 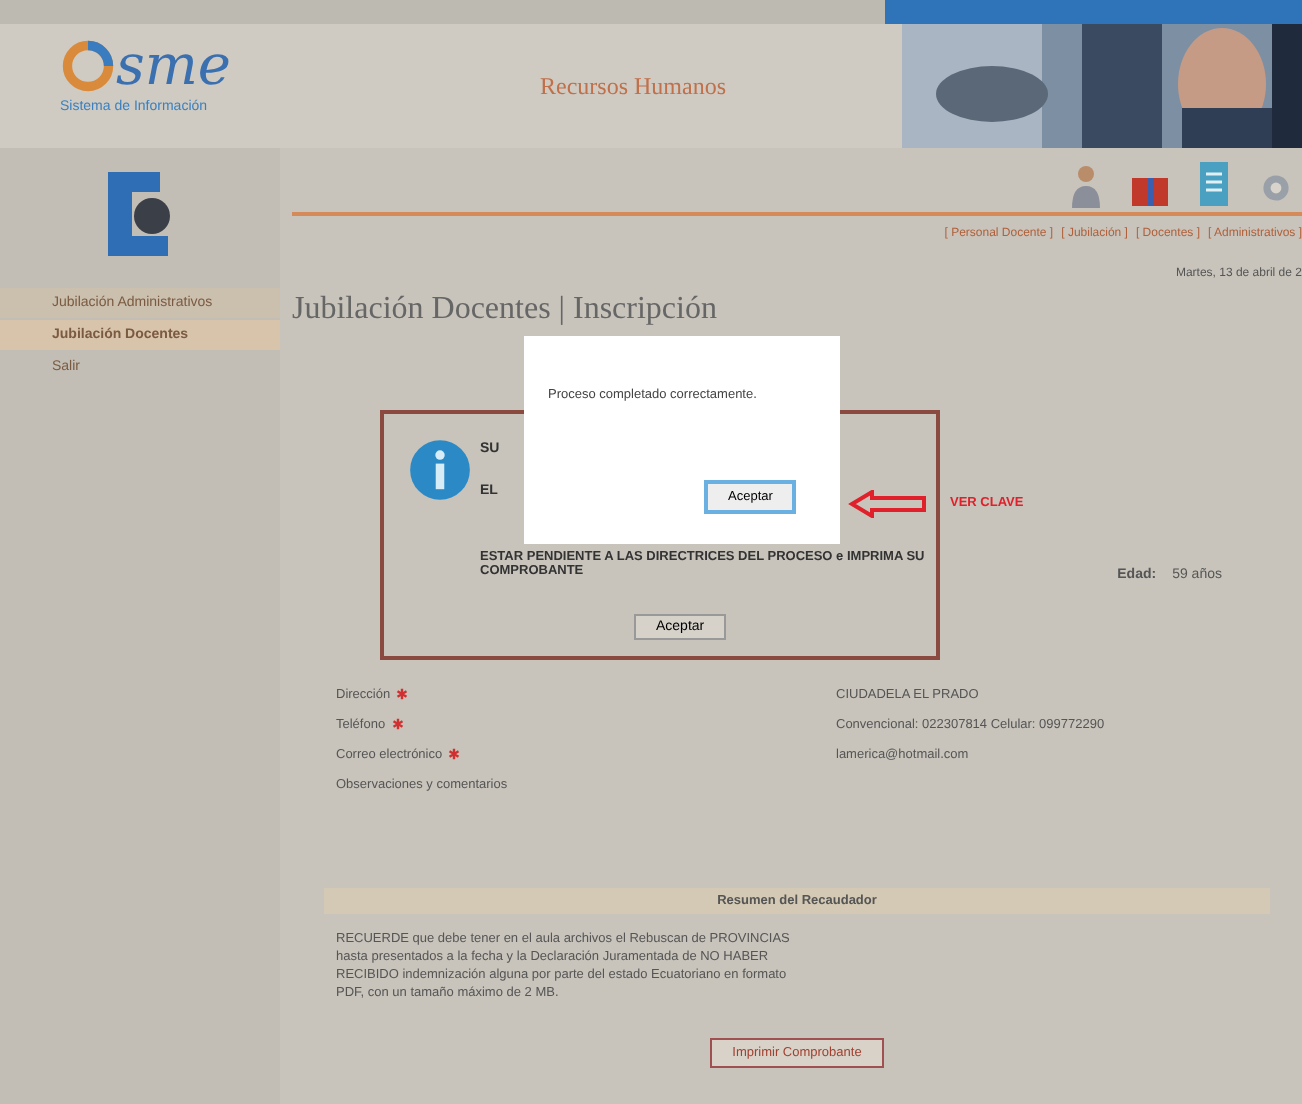 What do you see at coordinates (440, 470) in the screenshot?
I see `info-icon` at bounding box center [440, 470].